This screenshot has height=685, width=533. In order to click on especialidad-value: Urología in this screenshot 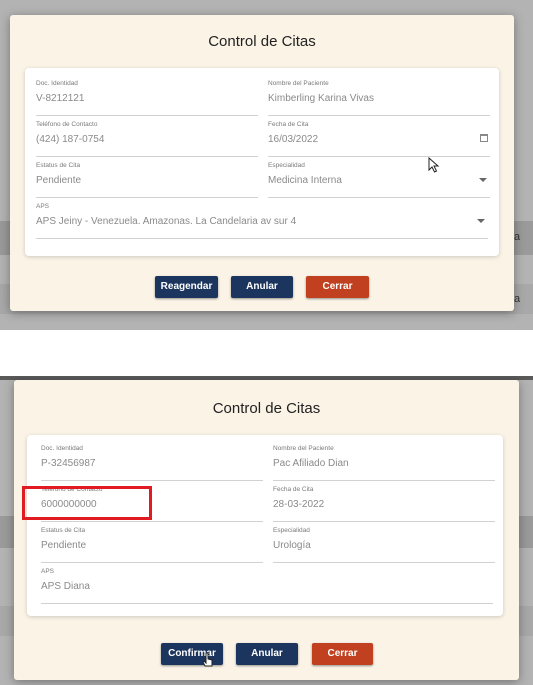, I will do `click(292, 545)`.